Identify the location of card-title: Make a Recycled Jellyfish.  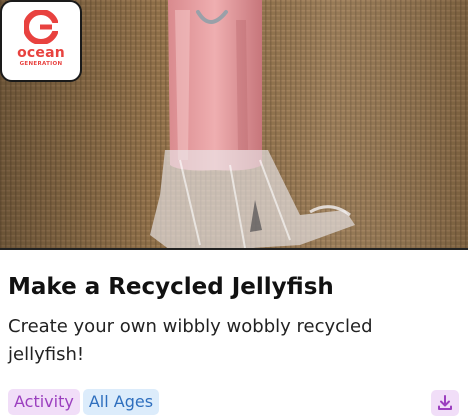
(234, 287).